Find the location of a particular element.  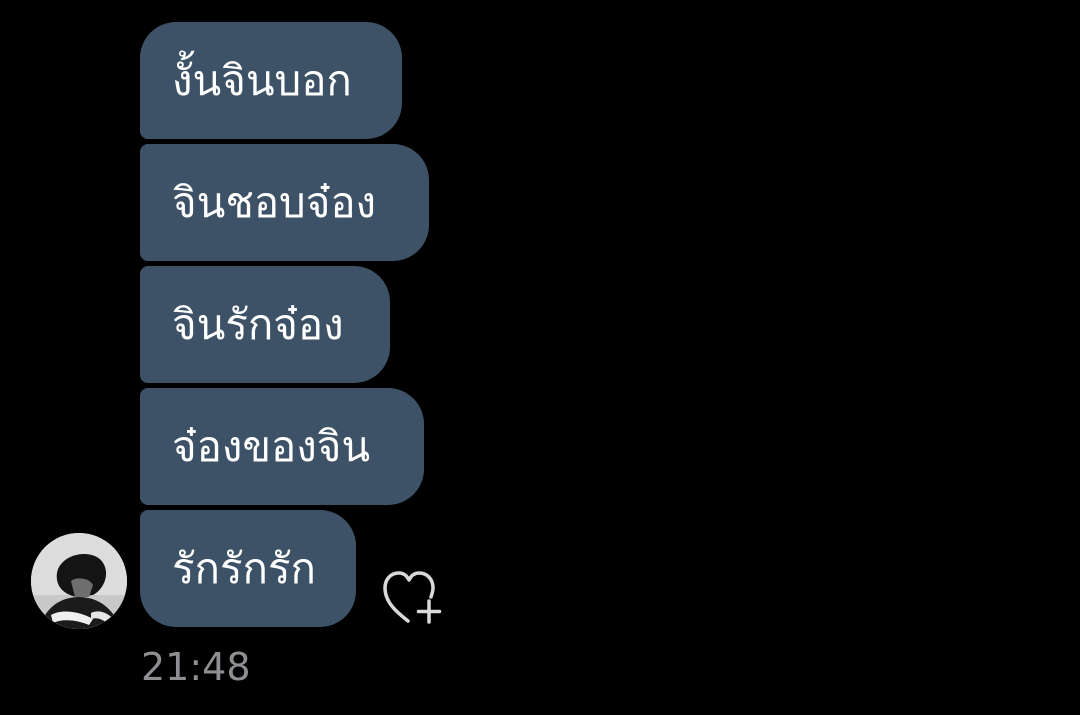

avatar is located at coordinates (79, 581).